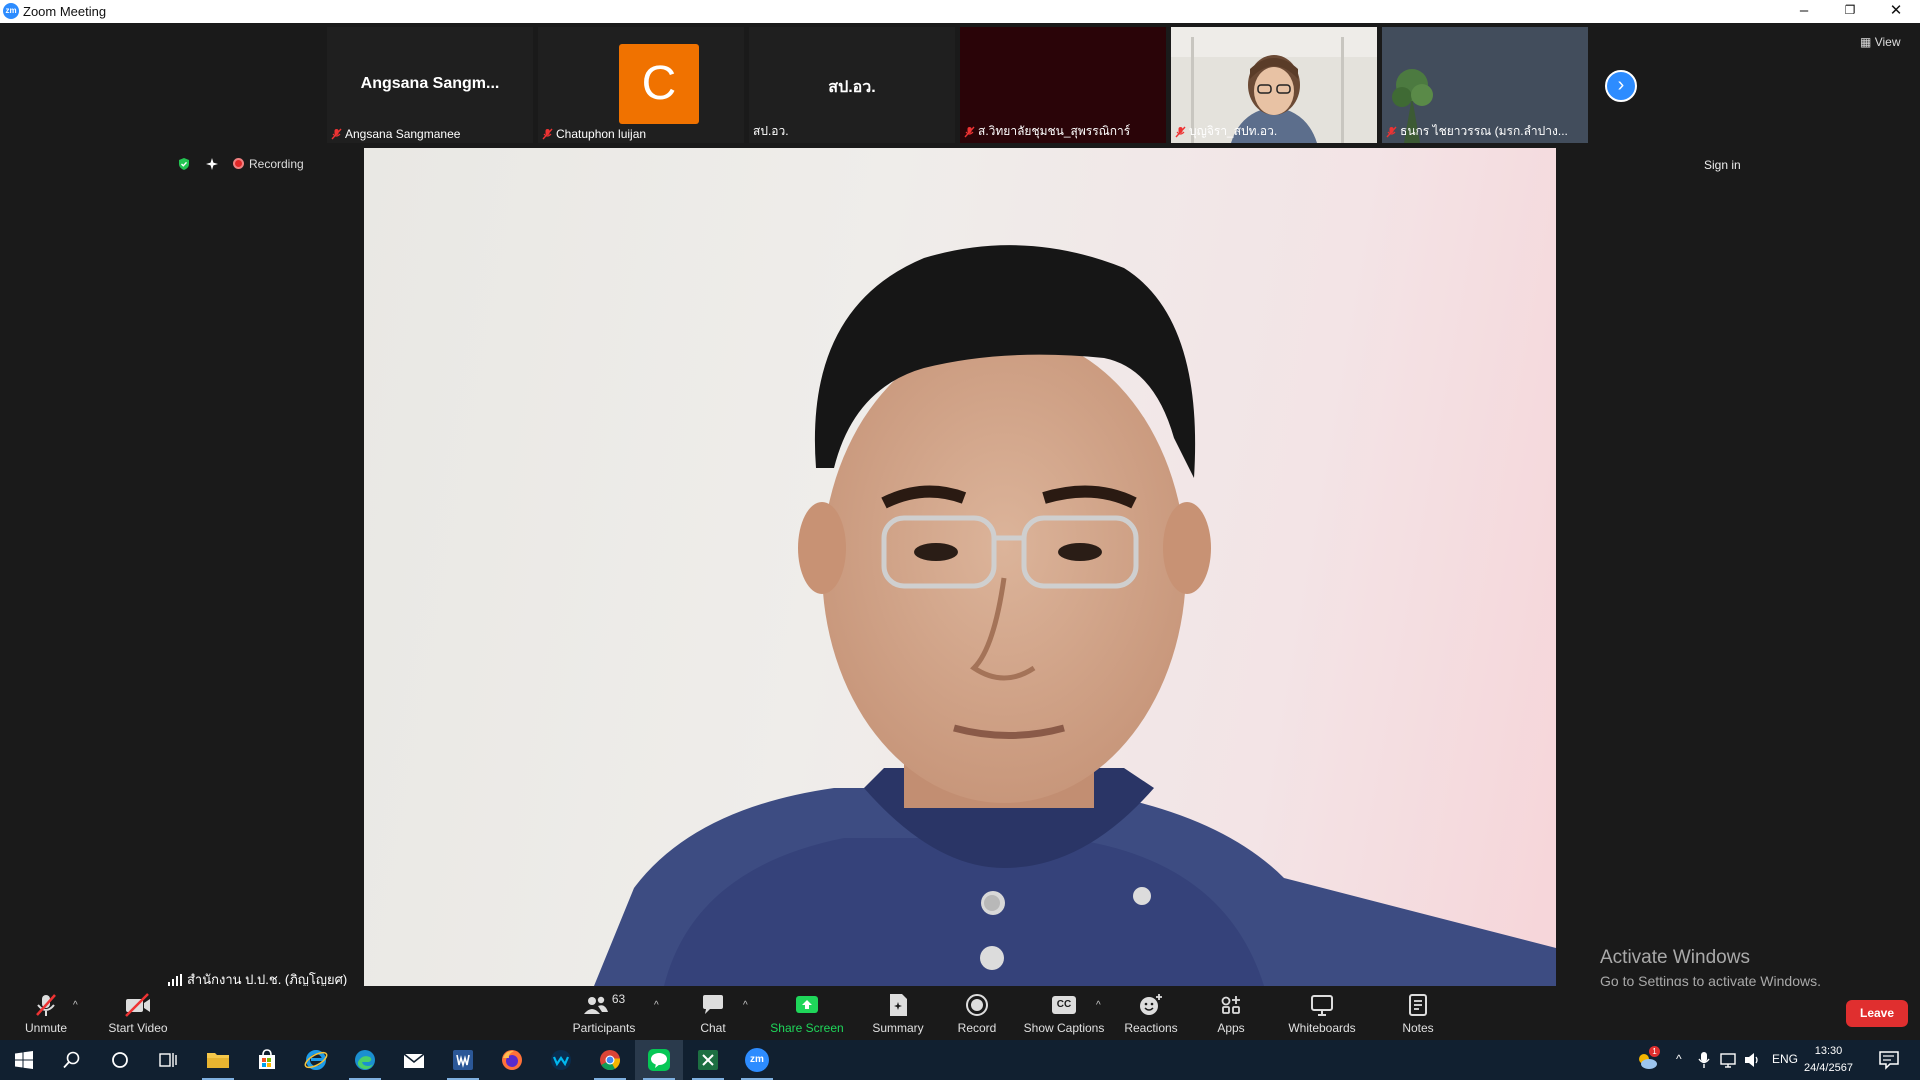 Image resolution: width=1920 pixels, height=1080 pixels. I want to click on participant-thumbnail: สป.อว. สป.อว., so click(852, 85).